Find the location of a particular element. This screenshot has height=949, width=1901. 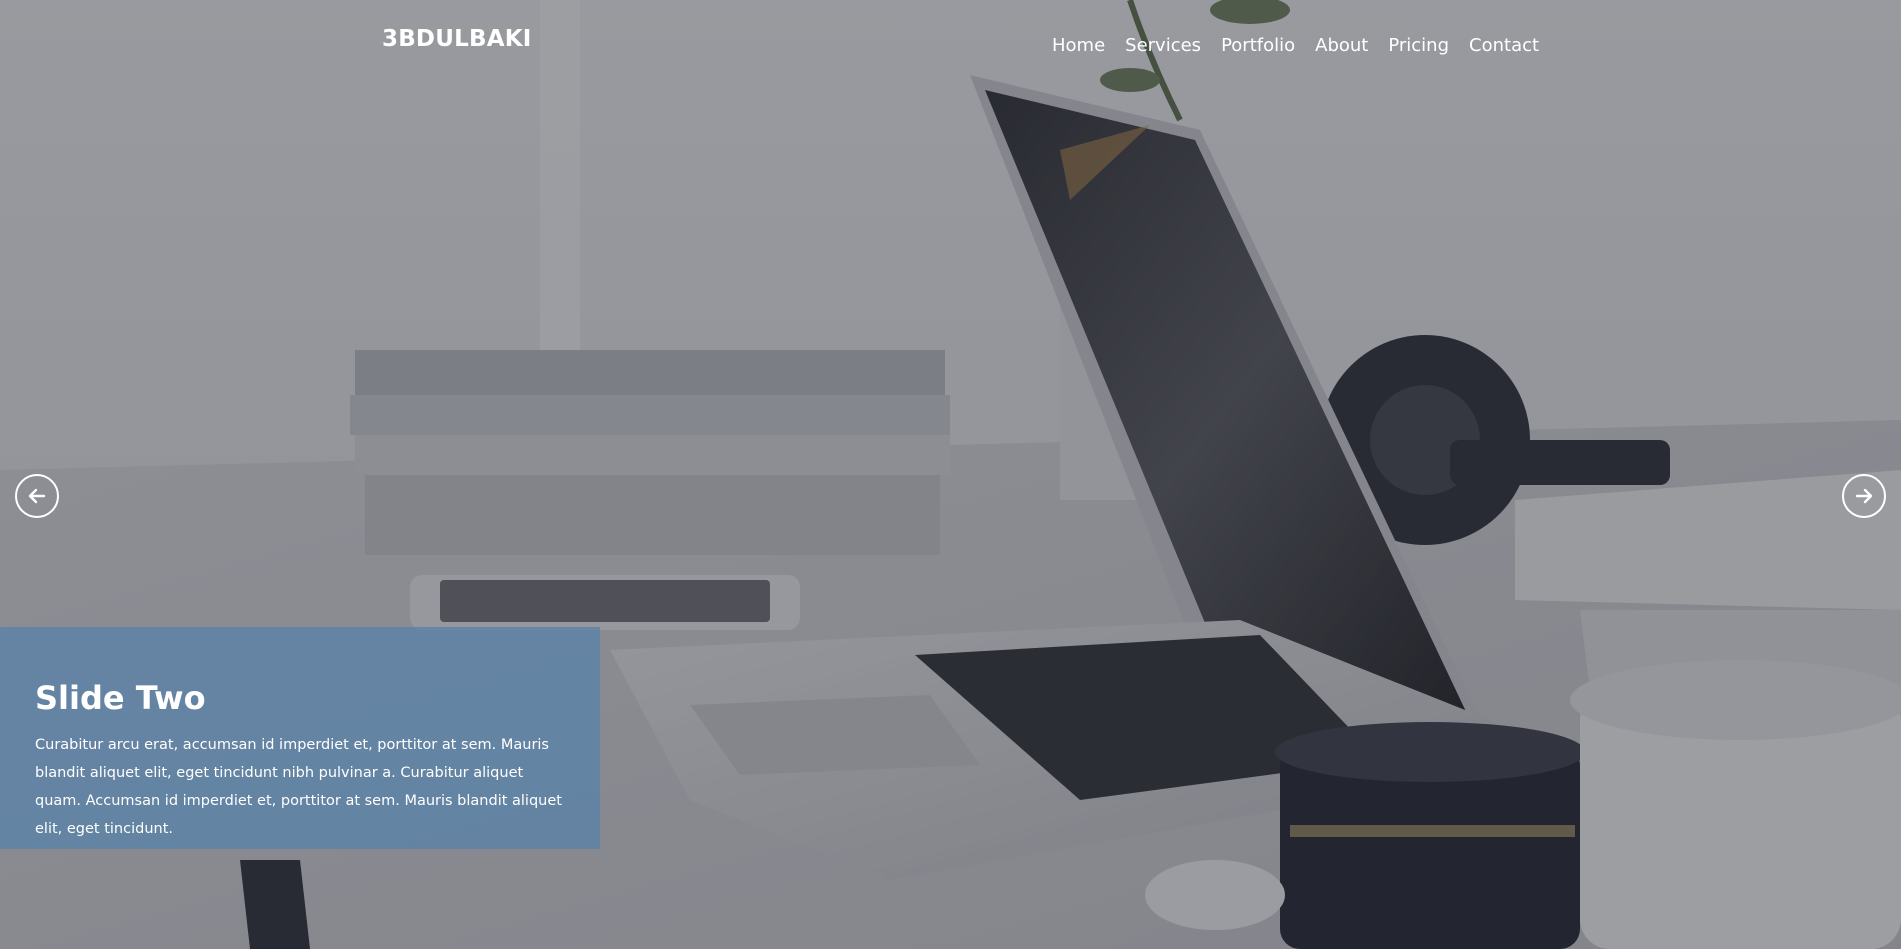

nav-link-services: Services is located at coordinates (1163, 46).